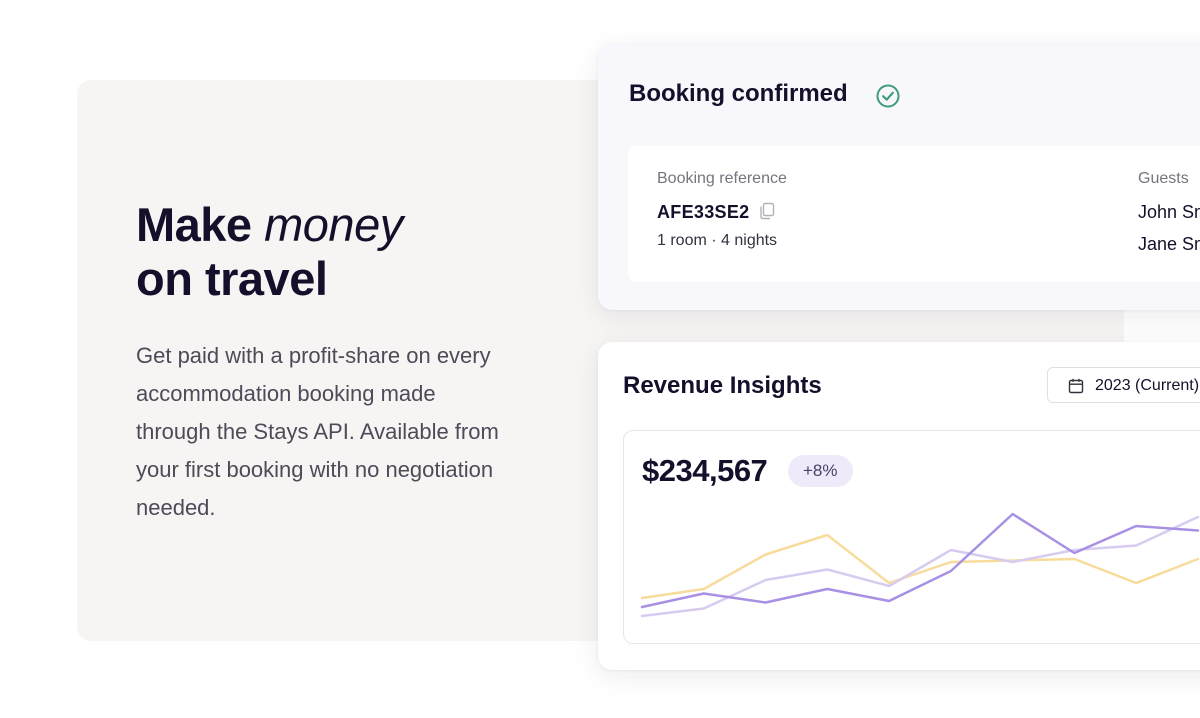  Describe the element at coordinates (705, 470) in the screenshot. I see `revenue-total: $234,567` at that location.